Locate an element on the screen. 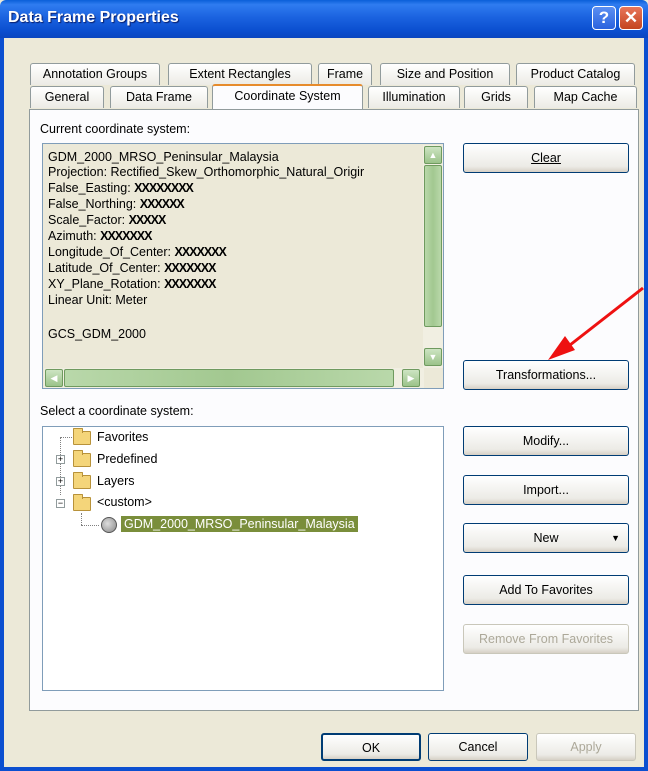  arrow-shaft is located at coordinates (606, 316).